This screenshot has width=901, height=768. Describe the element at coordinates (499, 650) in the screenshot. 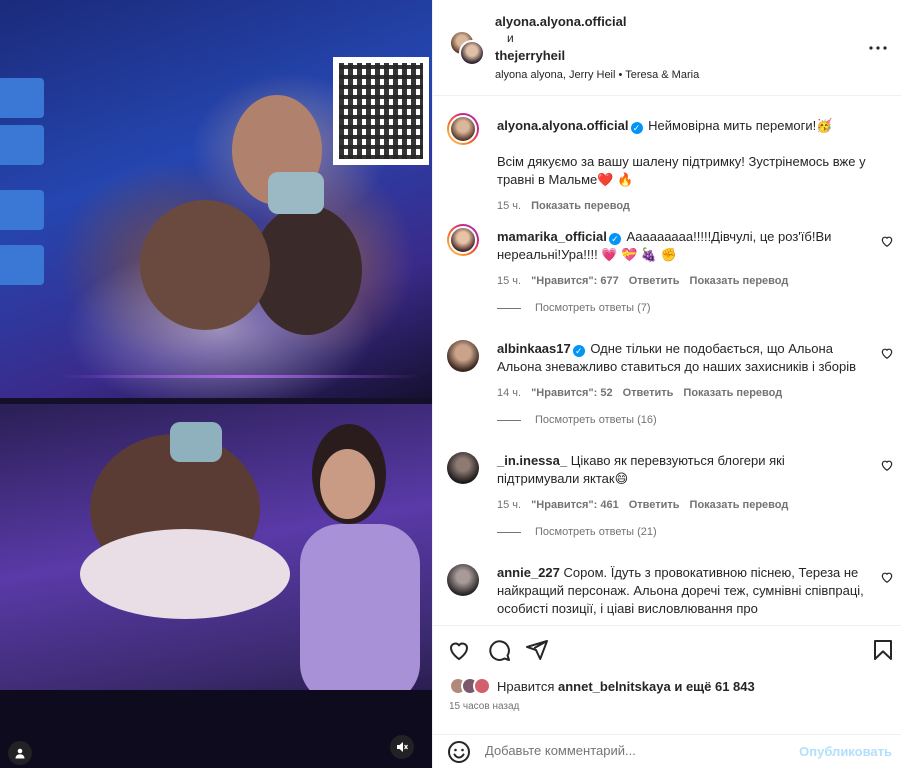

I see `comment-icon` at that location.